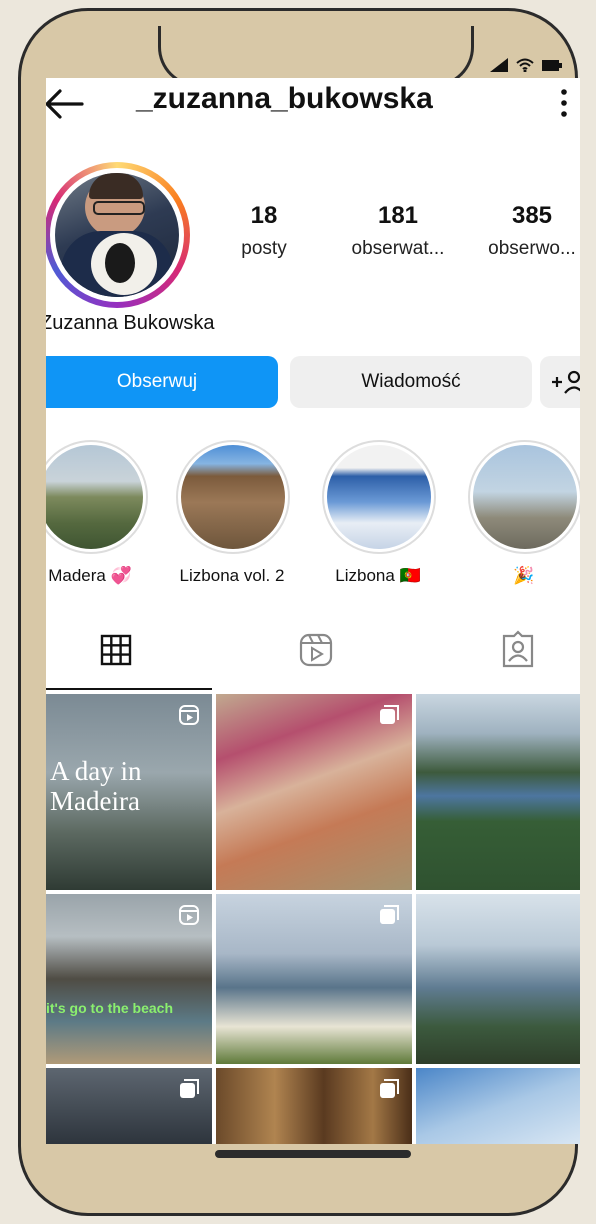  What do you see at coordinates (518, 650) in the screenshot?
I see `tagged-tab-icon` at bounding box center [518, 650].